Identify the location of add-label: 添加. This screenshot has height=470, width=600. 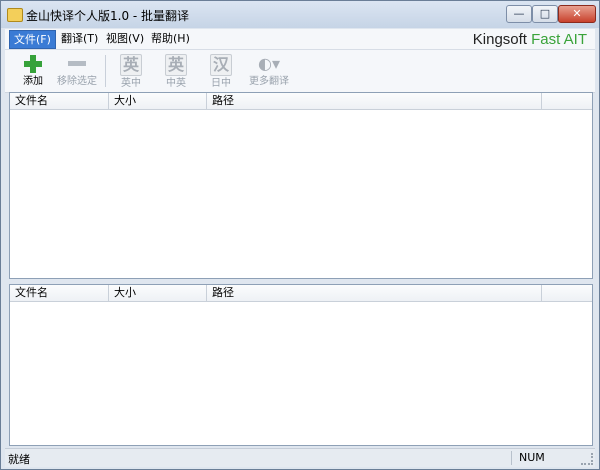
(33, 81).